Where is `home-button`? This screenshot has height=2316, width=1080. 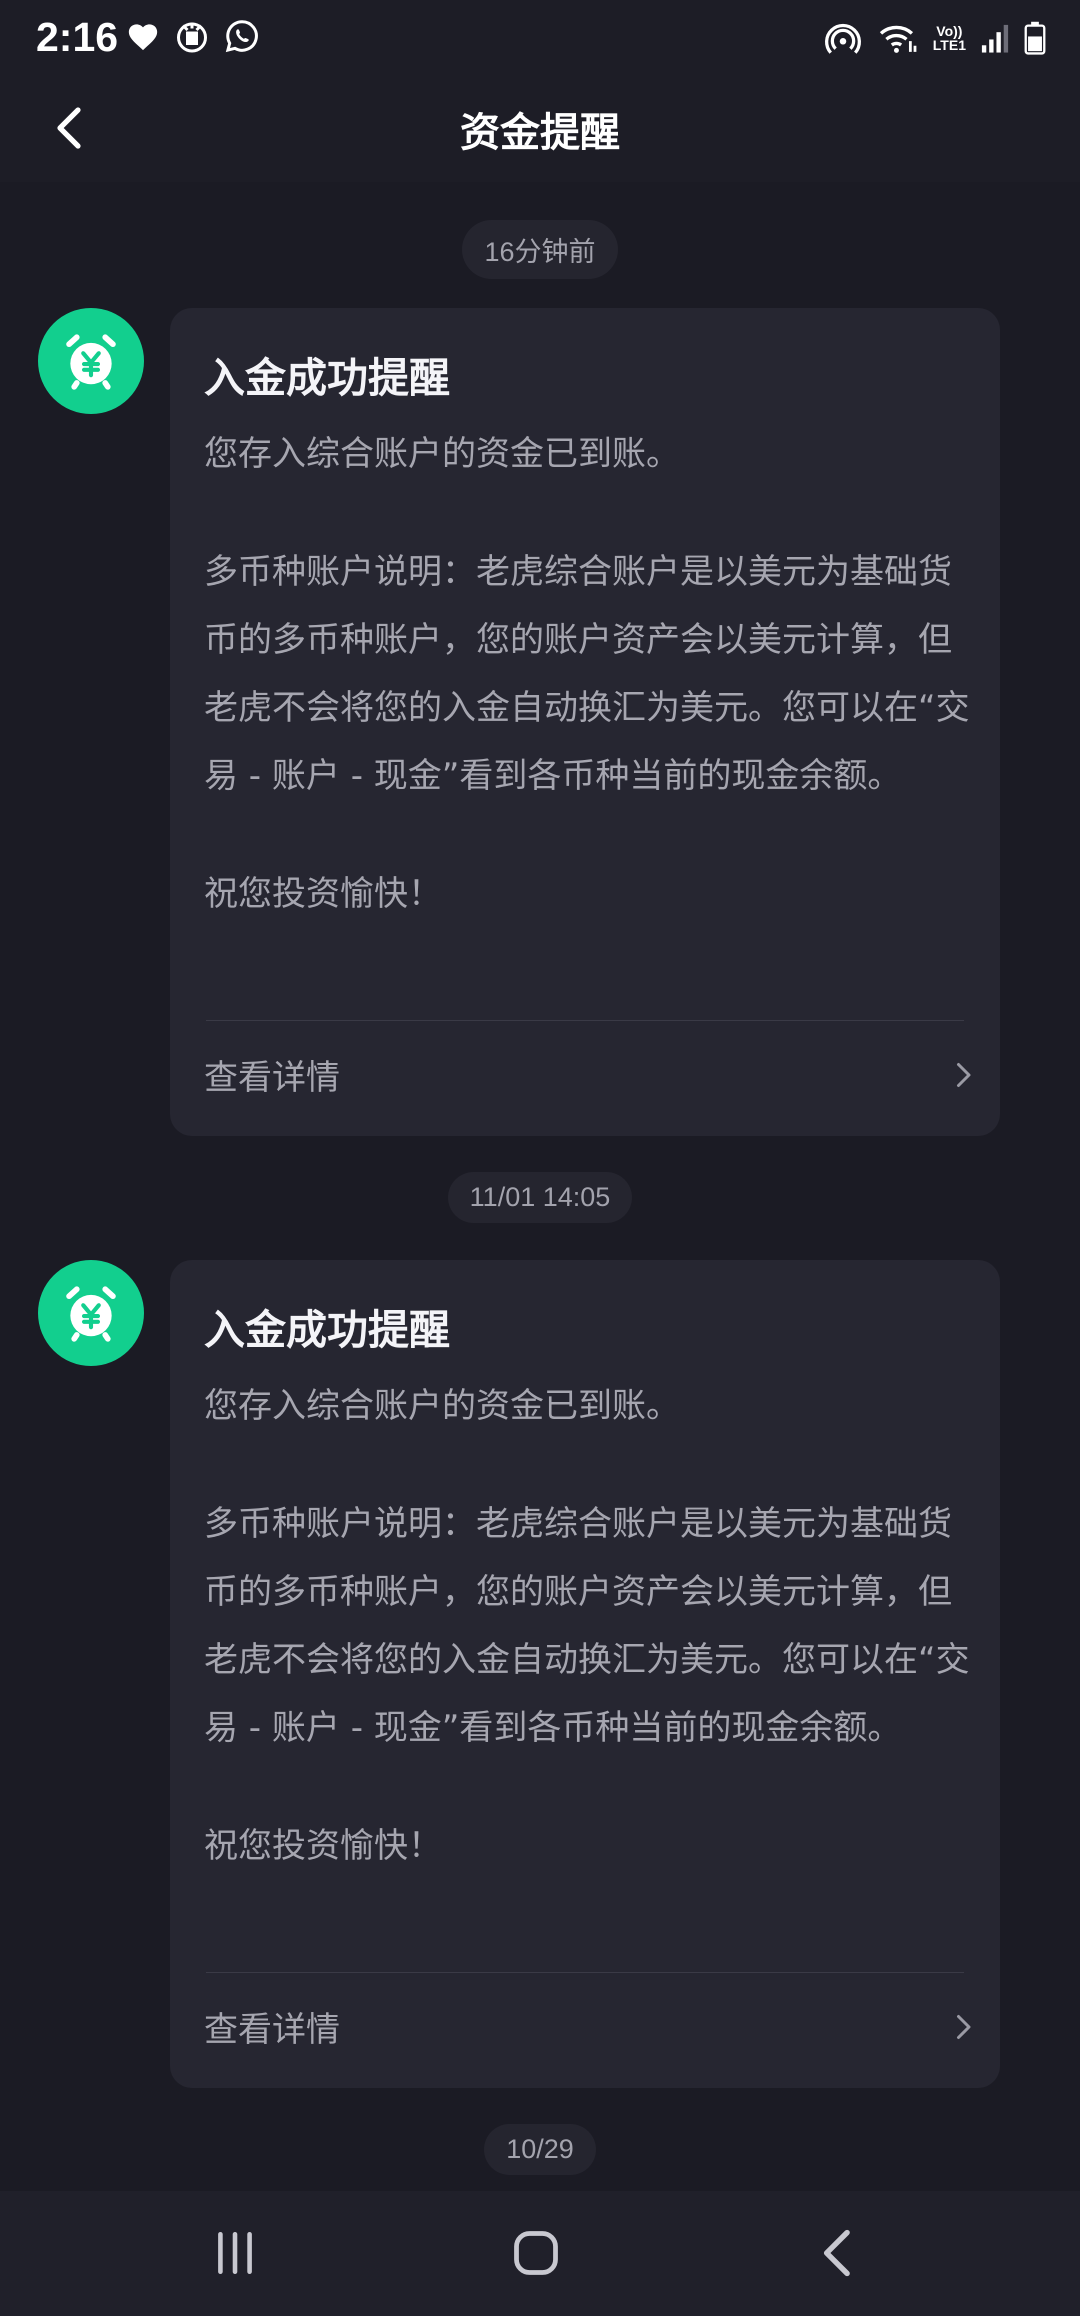 home-button is located at coordinates (536, 2253).